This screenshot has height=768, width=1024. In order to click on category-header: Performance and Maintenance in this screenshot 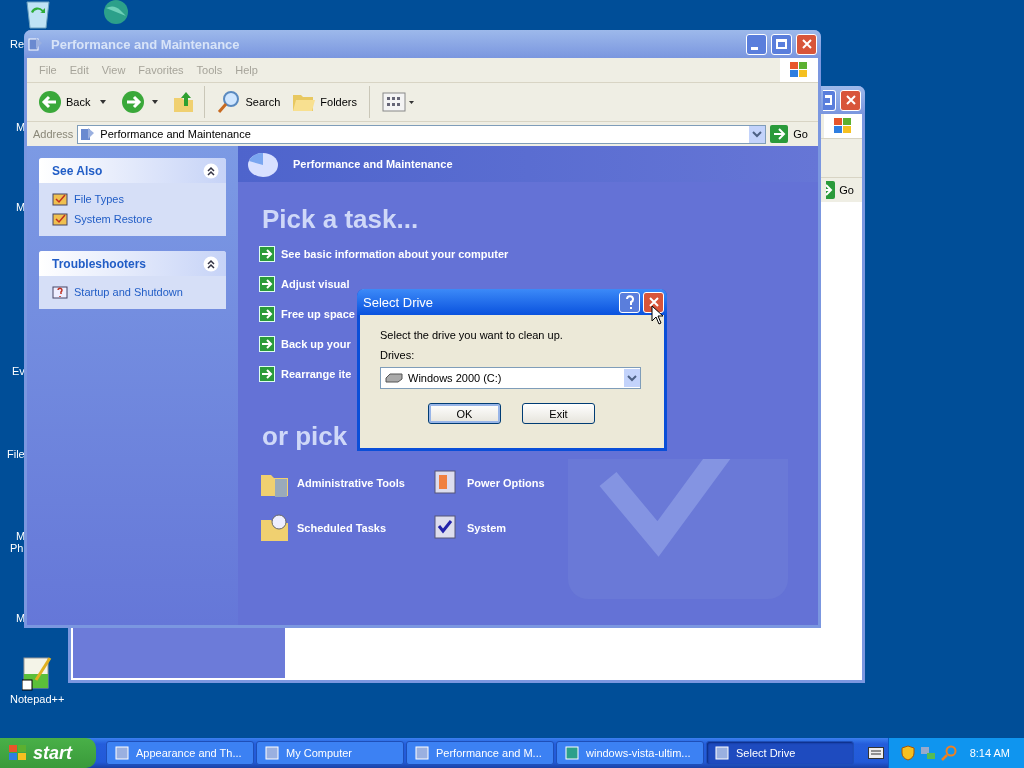, I will do `click(373, 164)`.